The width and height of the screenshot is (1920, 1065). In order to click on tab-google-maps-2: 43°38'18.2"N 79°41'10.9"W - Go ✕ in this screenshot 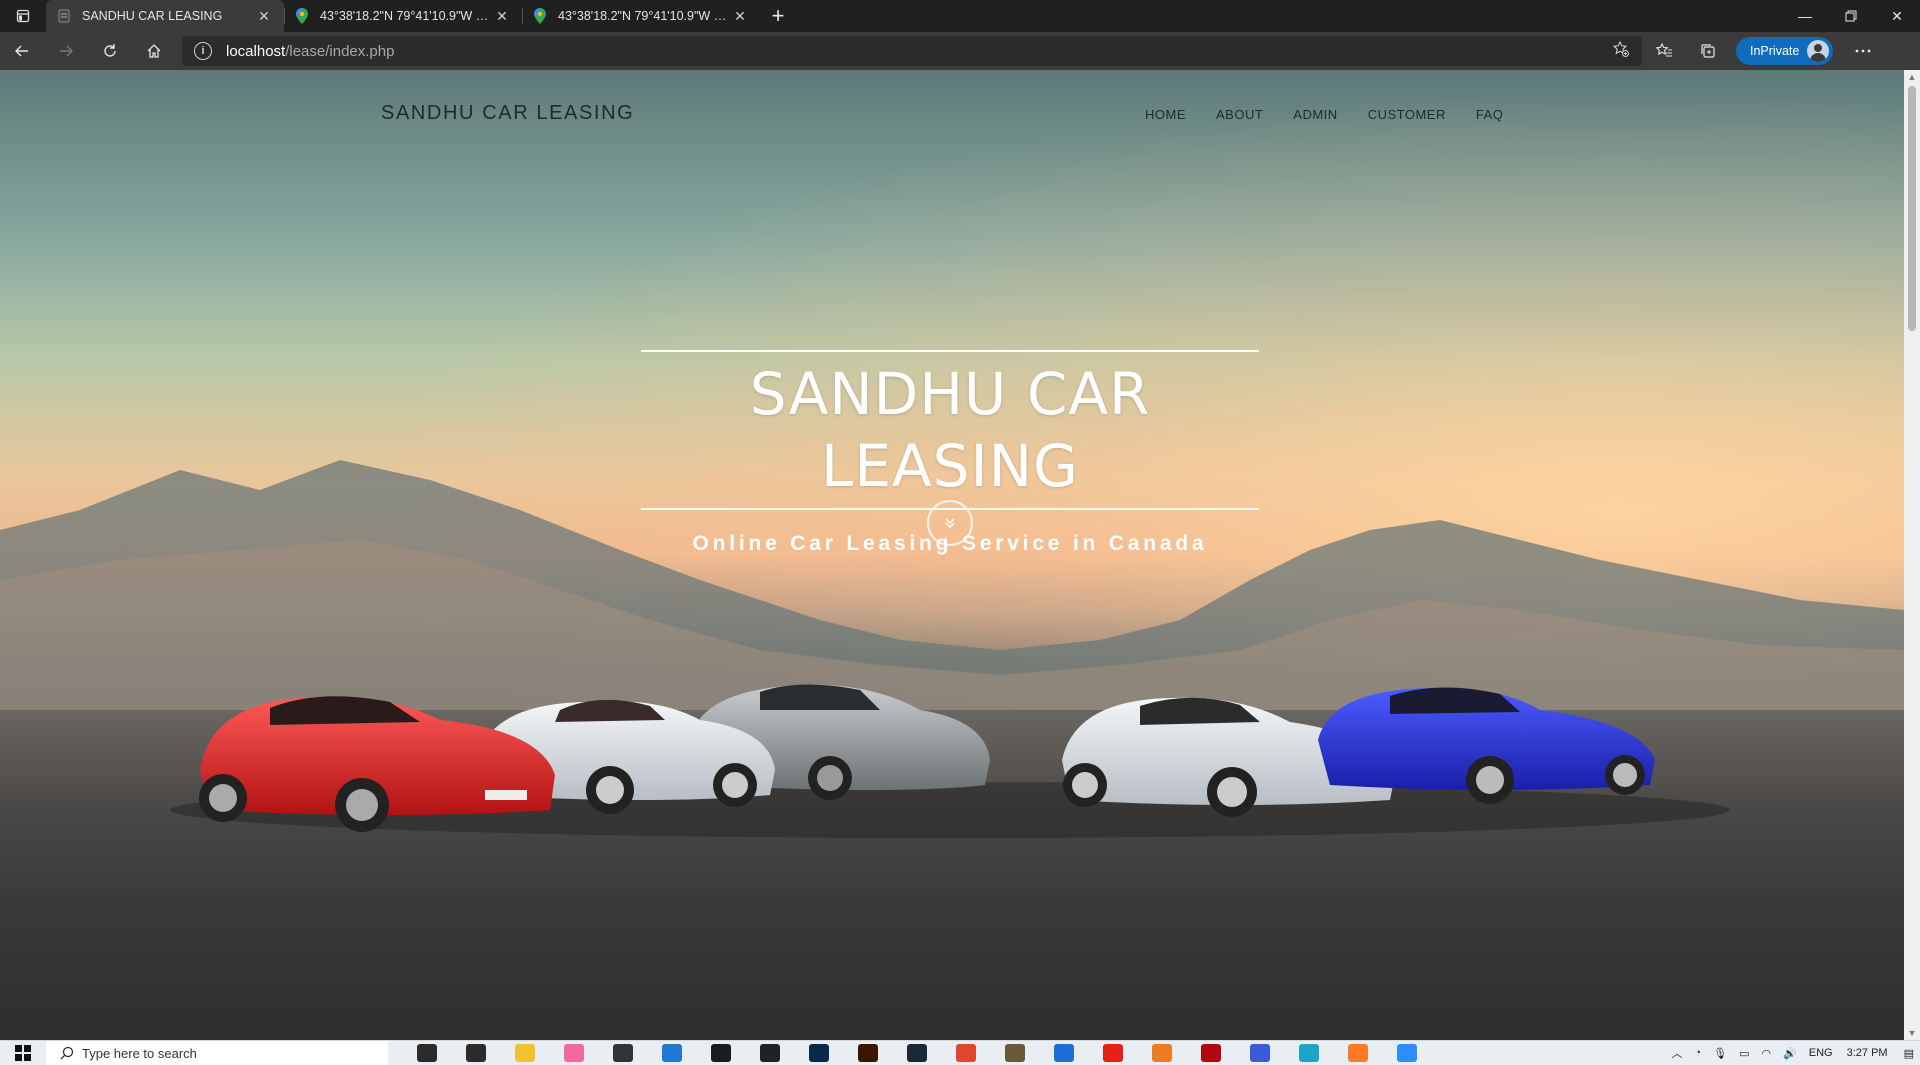, I will do `click(641, 16)`.